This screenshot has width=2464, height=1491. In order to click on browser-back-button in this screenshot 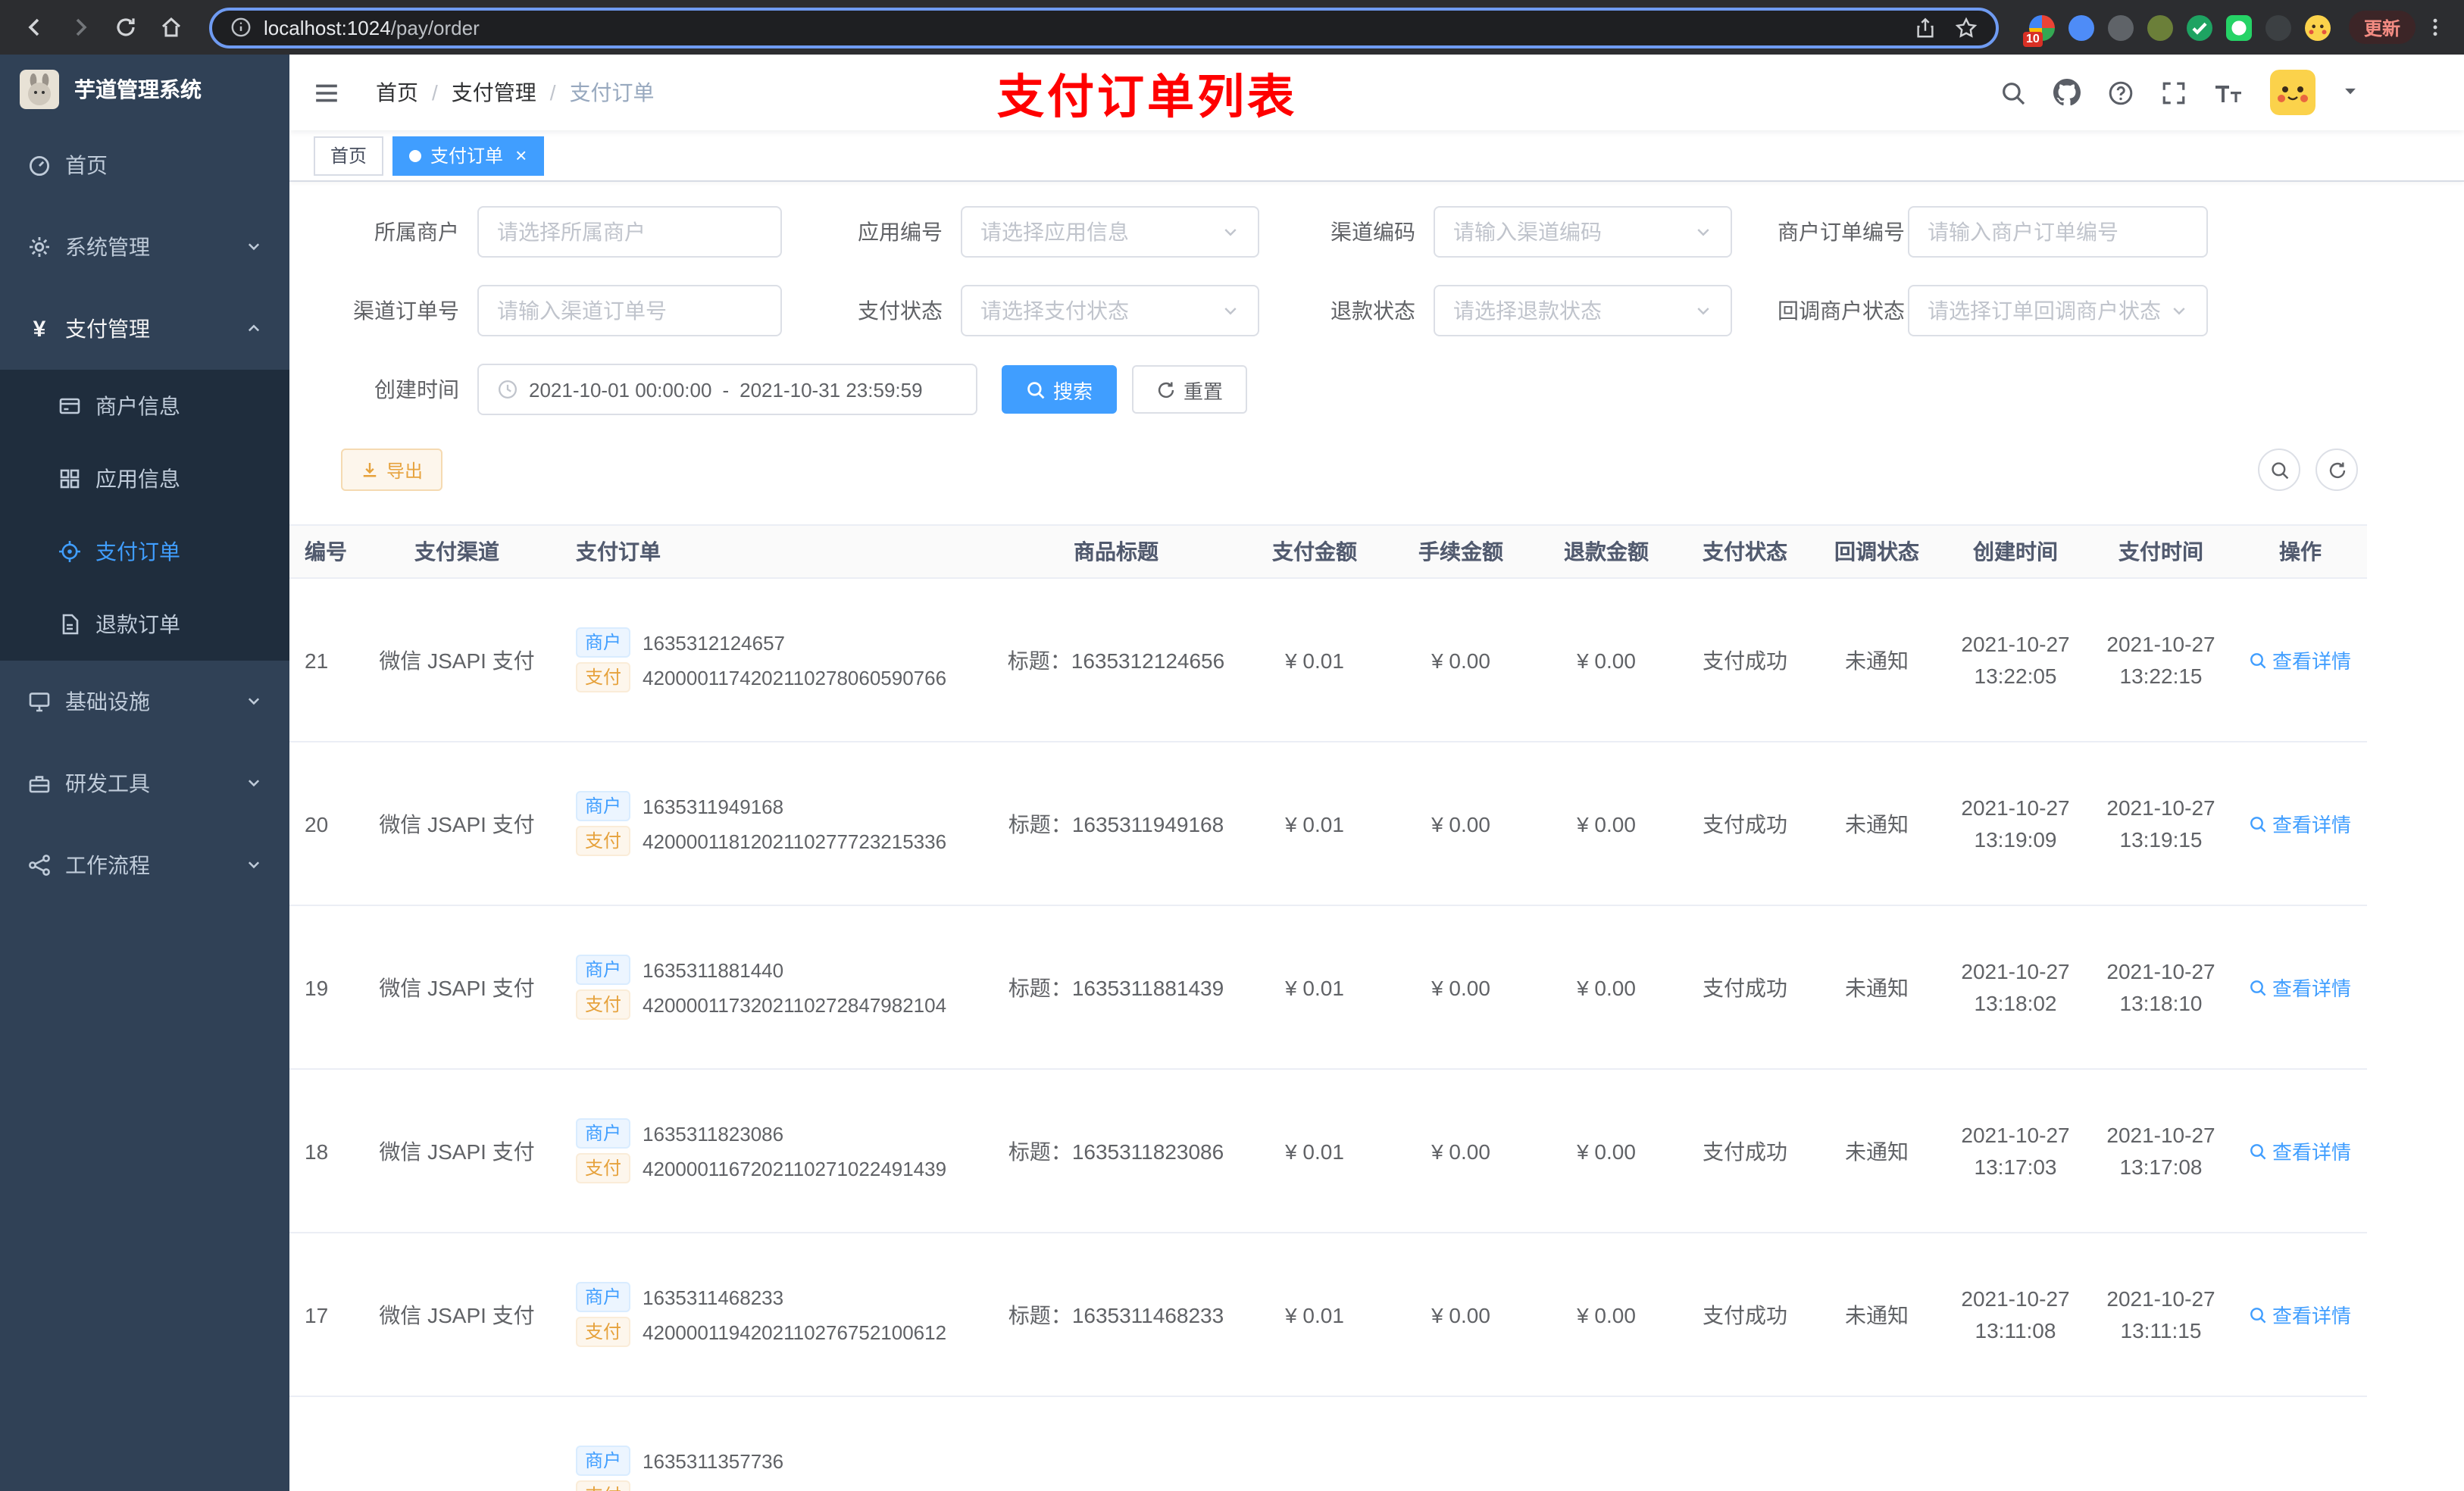, I will do `click(35, 27)`.